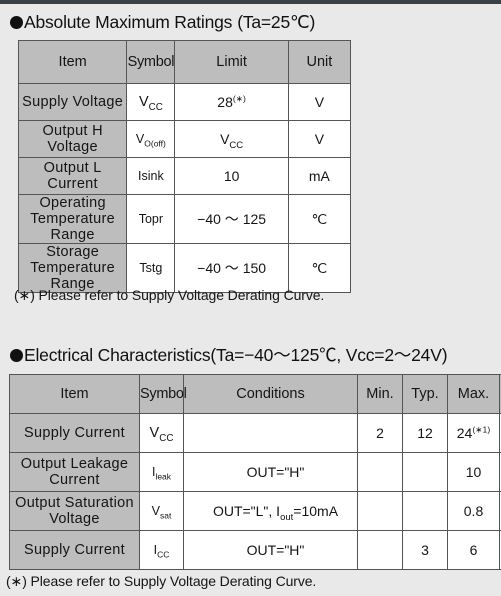 The height and width of the screenshot is (596, 501). Describe the element at coordinates (380, 433) in the screenshot. I see `row-min: 2` at that location.